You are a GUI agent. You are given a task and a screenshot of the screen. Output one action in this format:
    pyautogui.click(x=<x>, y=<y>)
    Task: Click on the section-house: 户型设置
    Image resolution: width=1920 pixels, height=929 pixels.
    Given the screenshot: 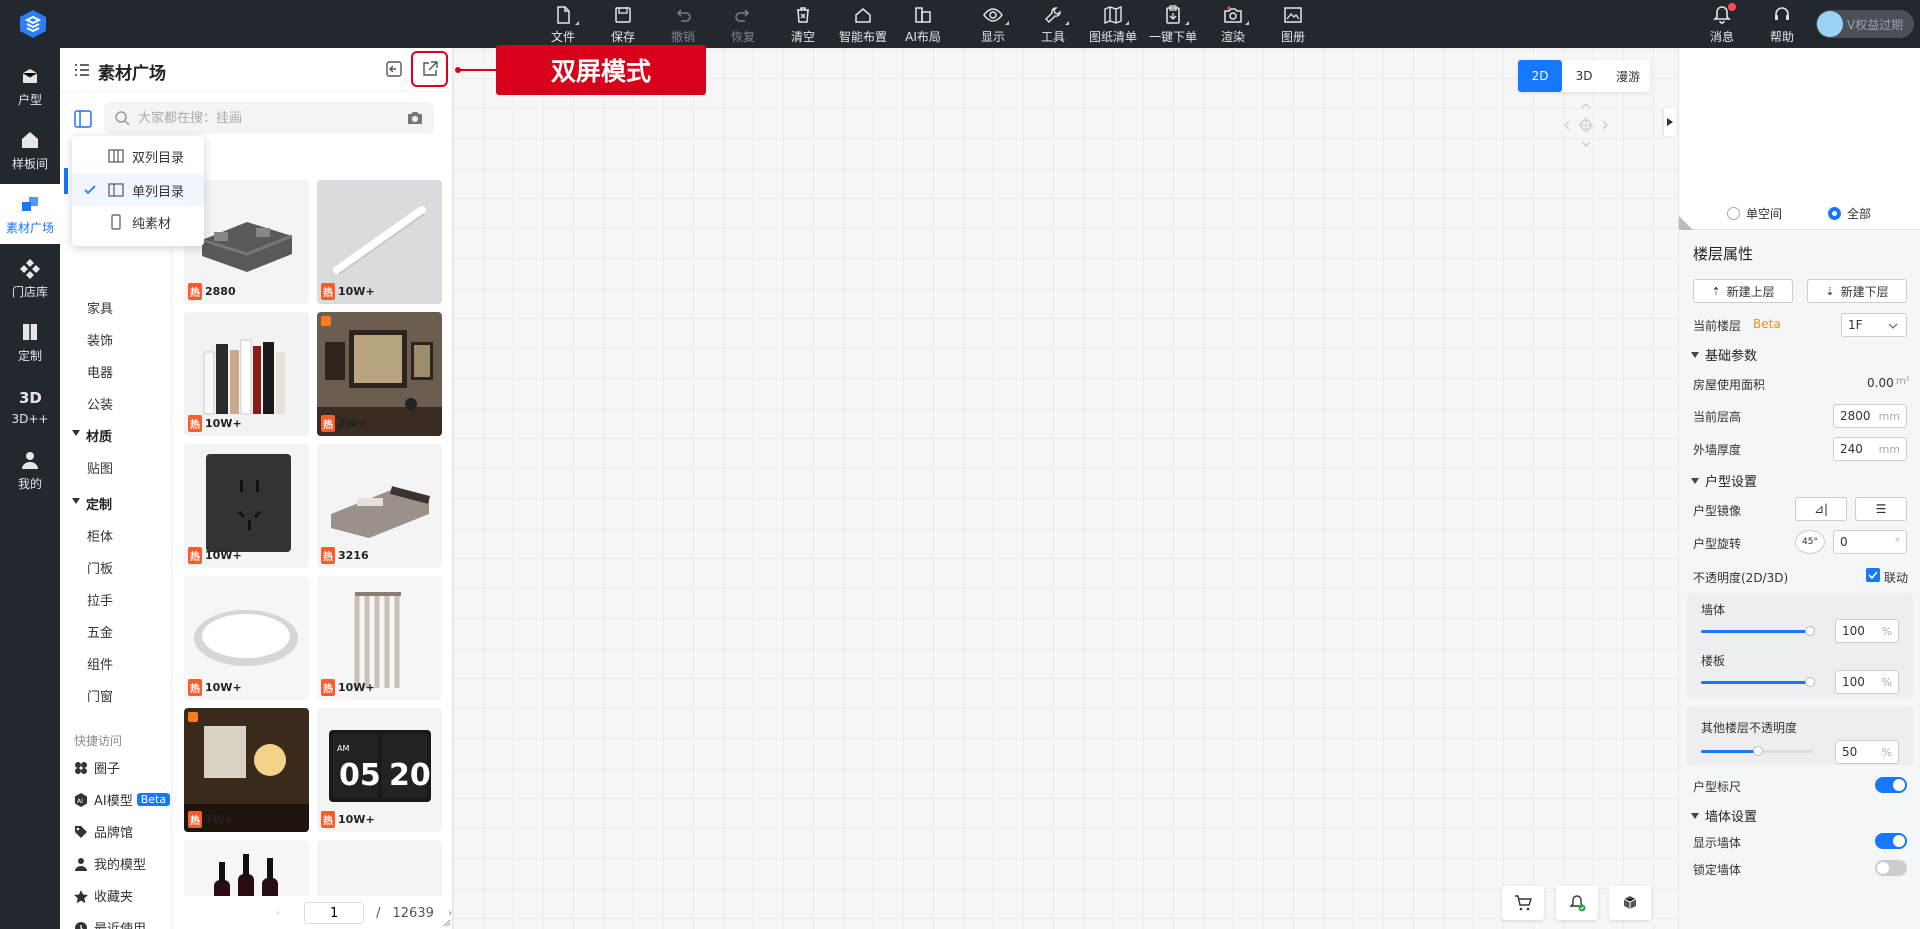 What is the action you would take?
    pyautogui.click(x=1723, y=480)
    